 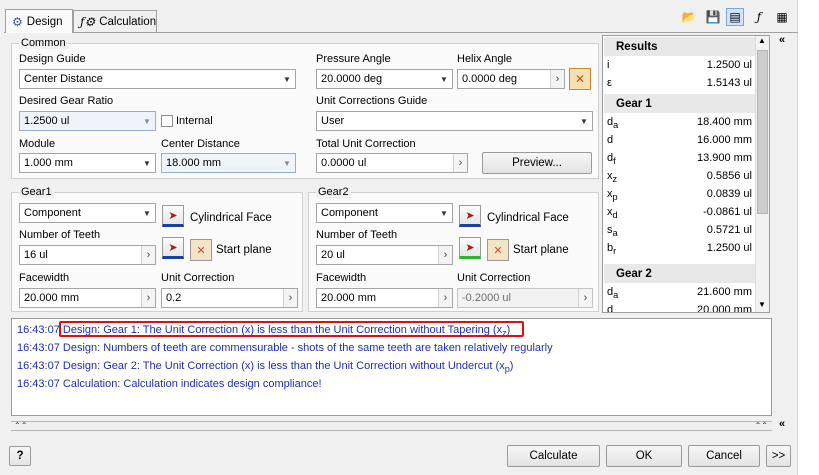 I want to click on result-symbol: ε, so click(x=609, y=83).